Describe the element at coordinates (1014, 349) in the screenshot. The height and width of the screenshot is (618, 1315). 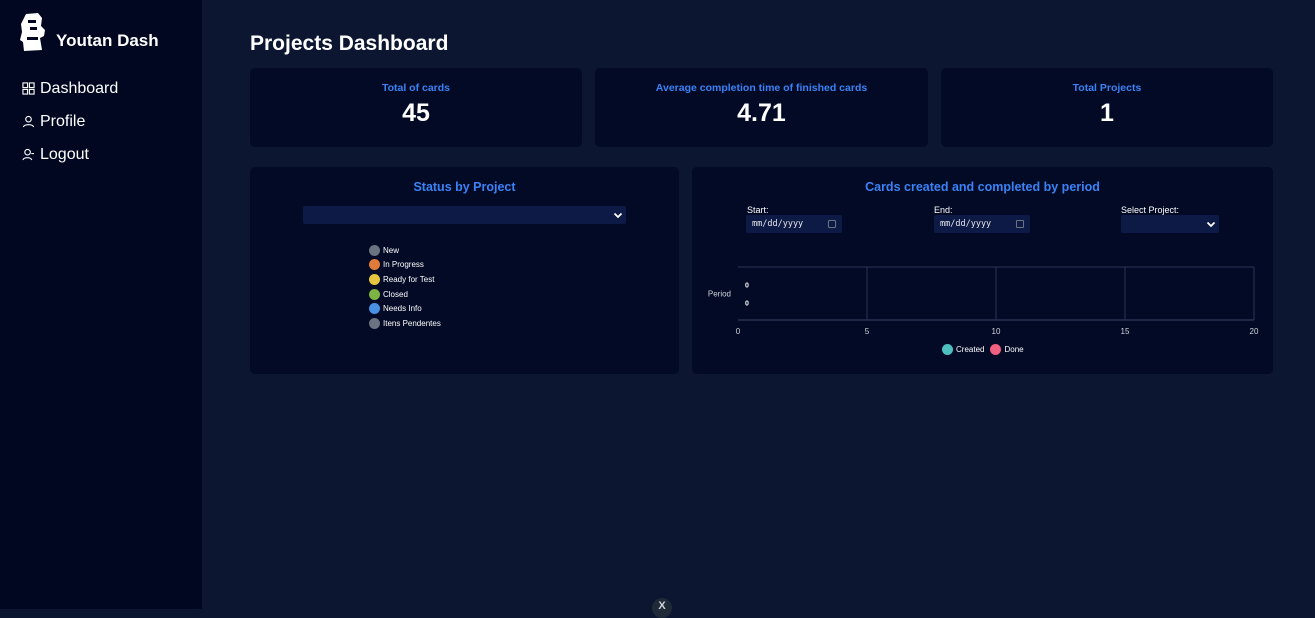
I see `legend-label: Done` at that location.